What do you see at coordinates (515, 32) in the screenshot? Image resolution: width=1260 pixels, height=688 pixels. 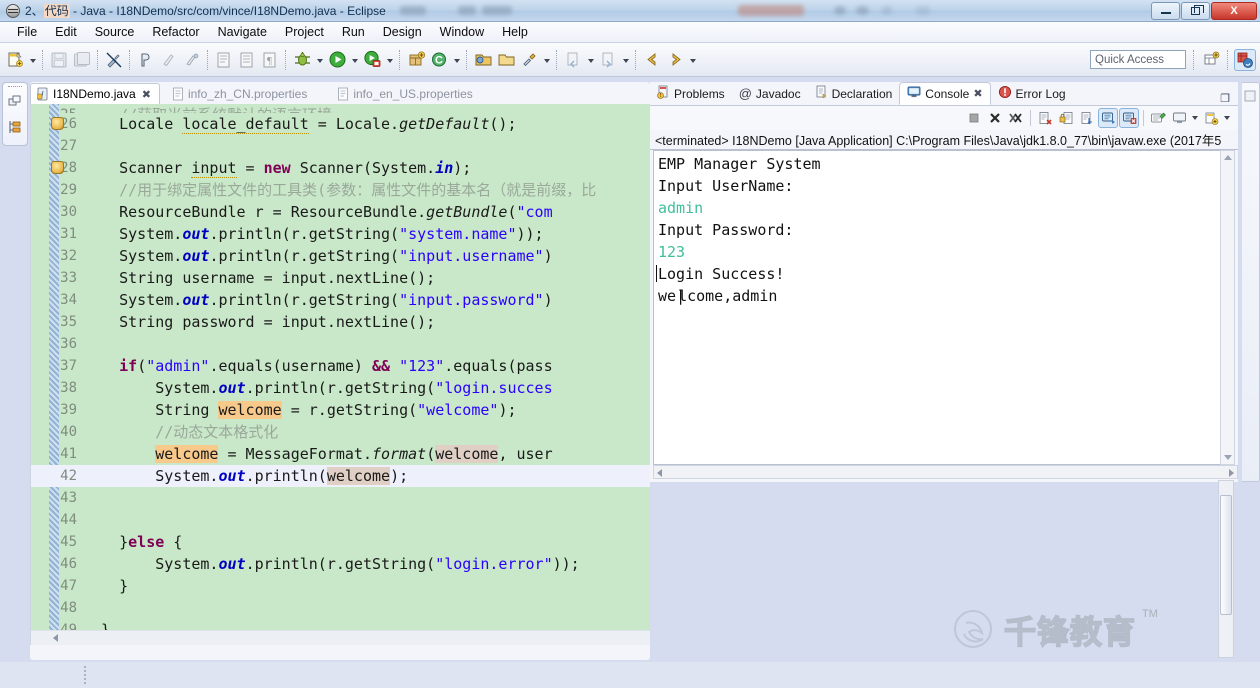 I see `menu-item-help: Help` at bounding box center [515, 32].